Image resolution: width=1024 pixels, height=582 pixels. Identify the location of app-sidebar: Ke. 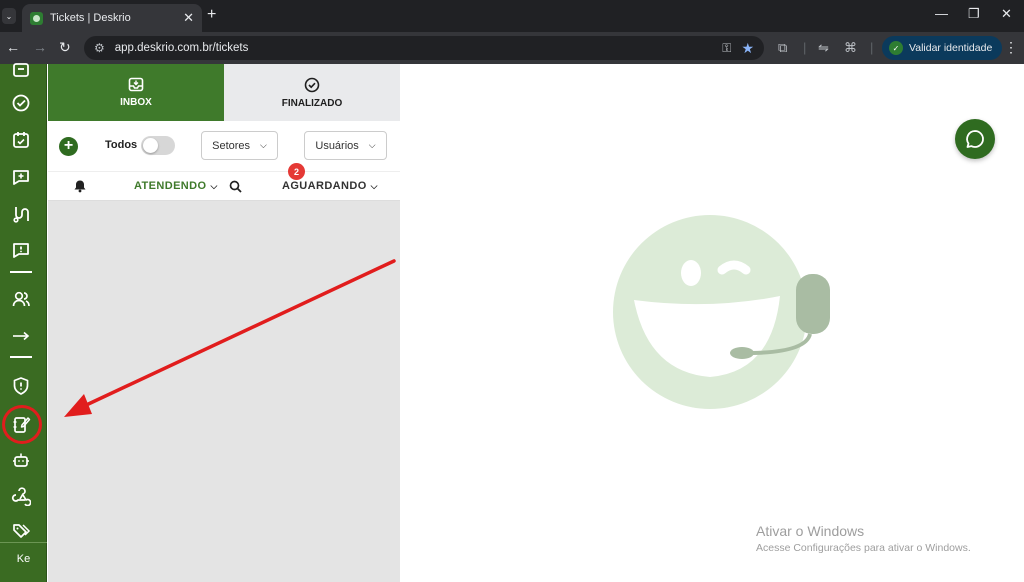
(23, 322).